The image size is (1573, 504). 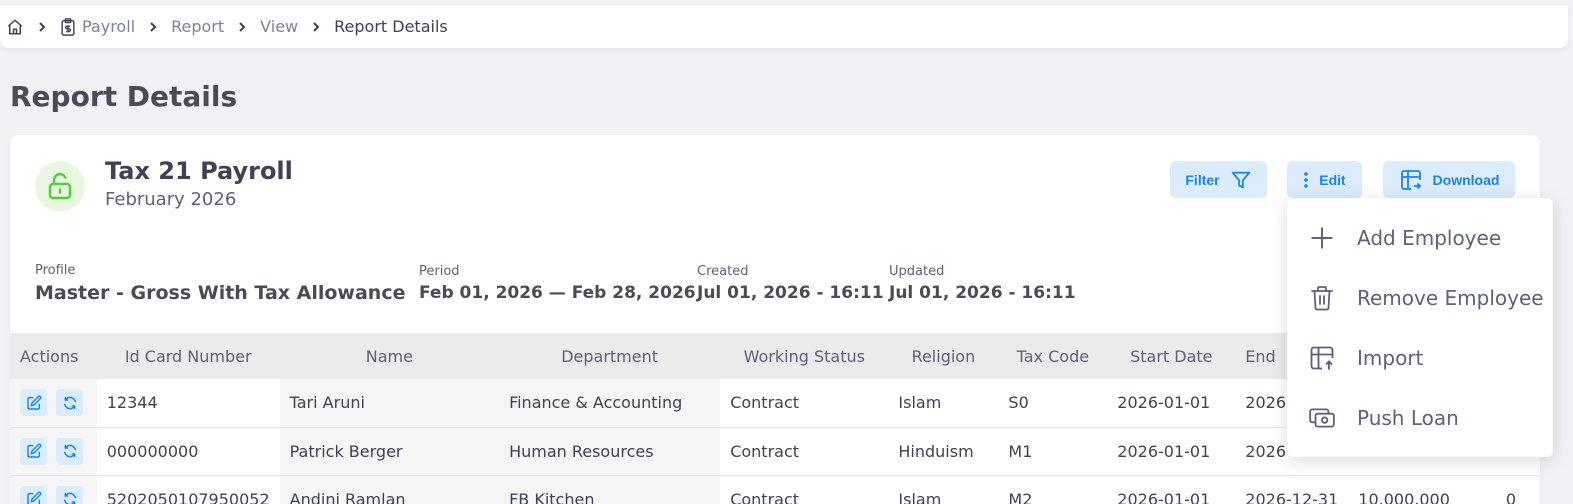 I want to click on edit-button: Edit, so click(x=1324, y=179).